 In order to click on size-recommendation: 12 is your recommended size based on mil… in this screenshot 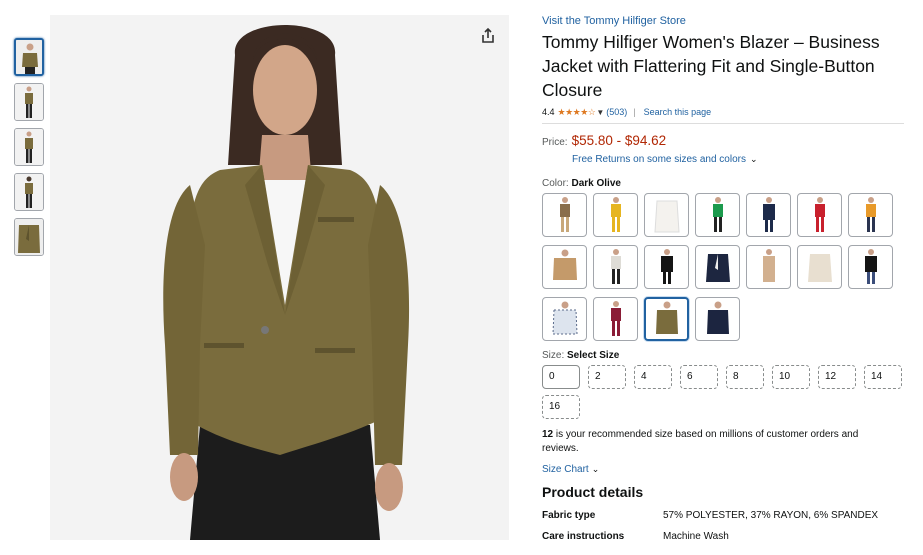, I will do `click(700, 441)`.